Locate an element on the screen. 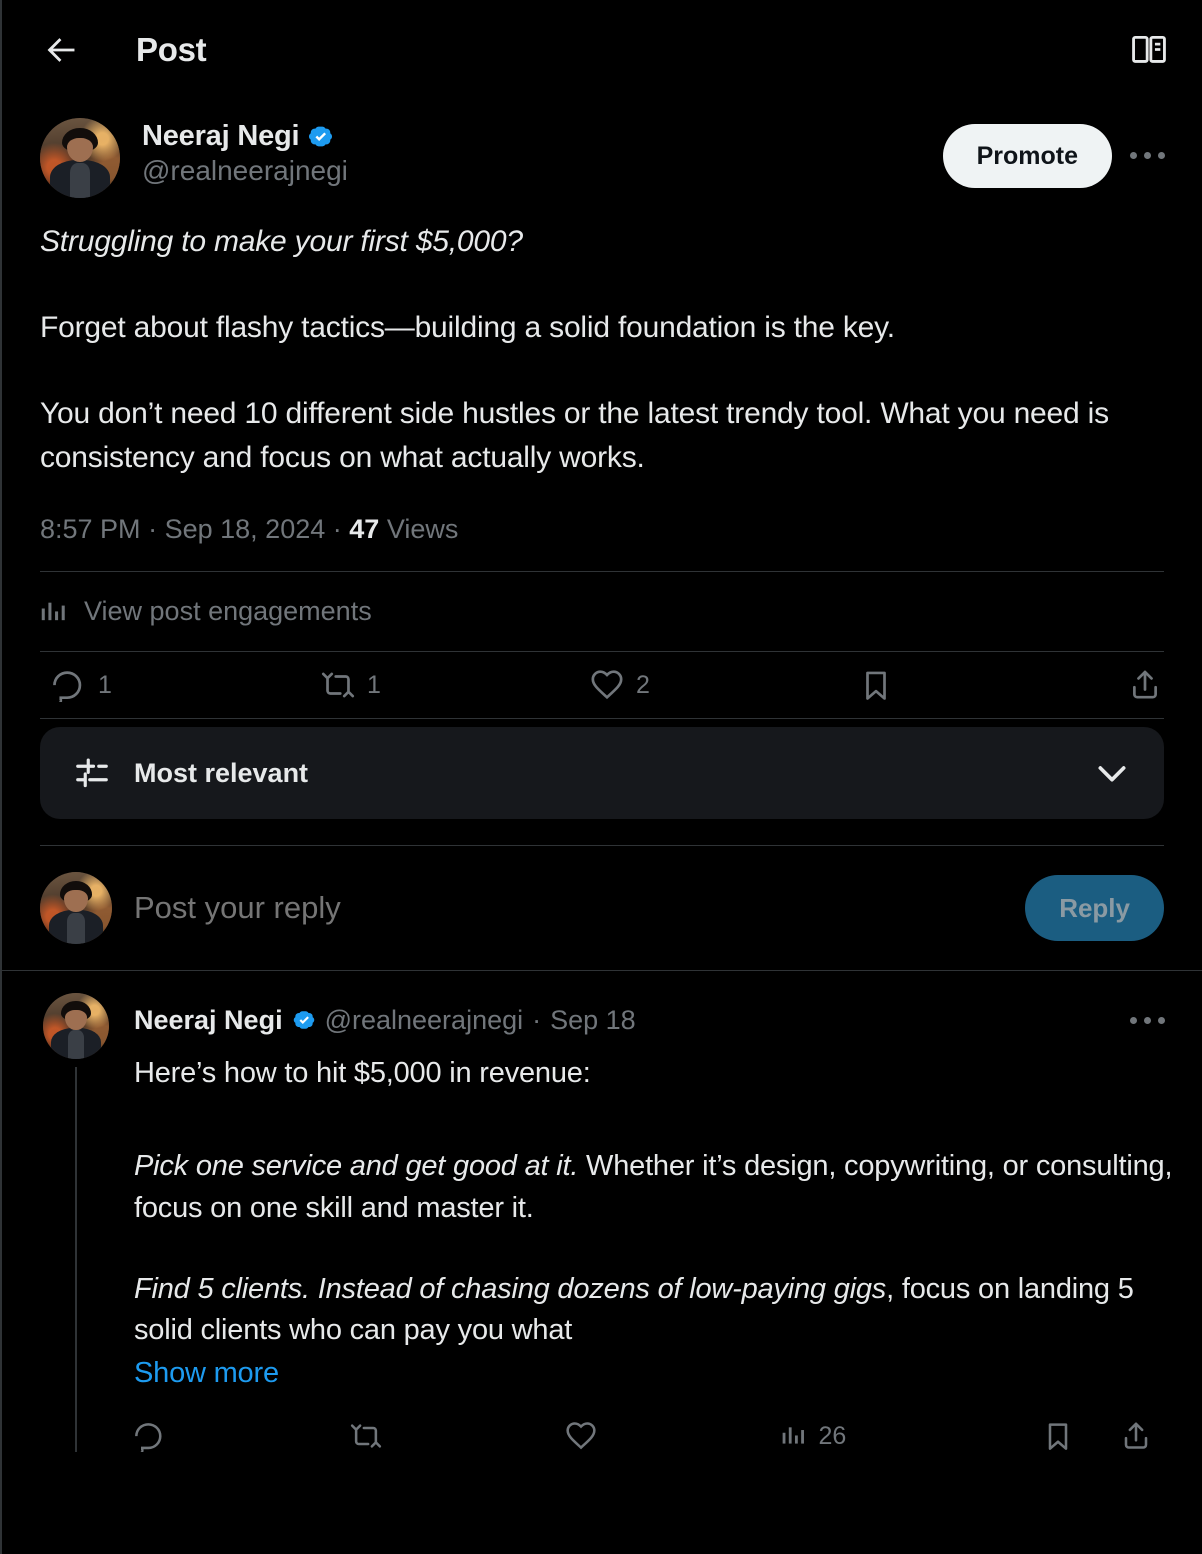  promote-button: Promote is located at coordinates (1027, 156).